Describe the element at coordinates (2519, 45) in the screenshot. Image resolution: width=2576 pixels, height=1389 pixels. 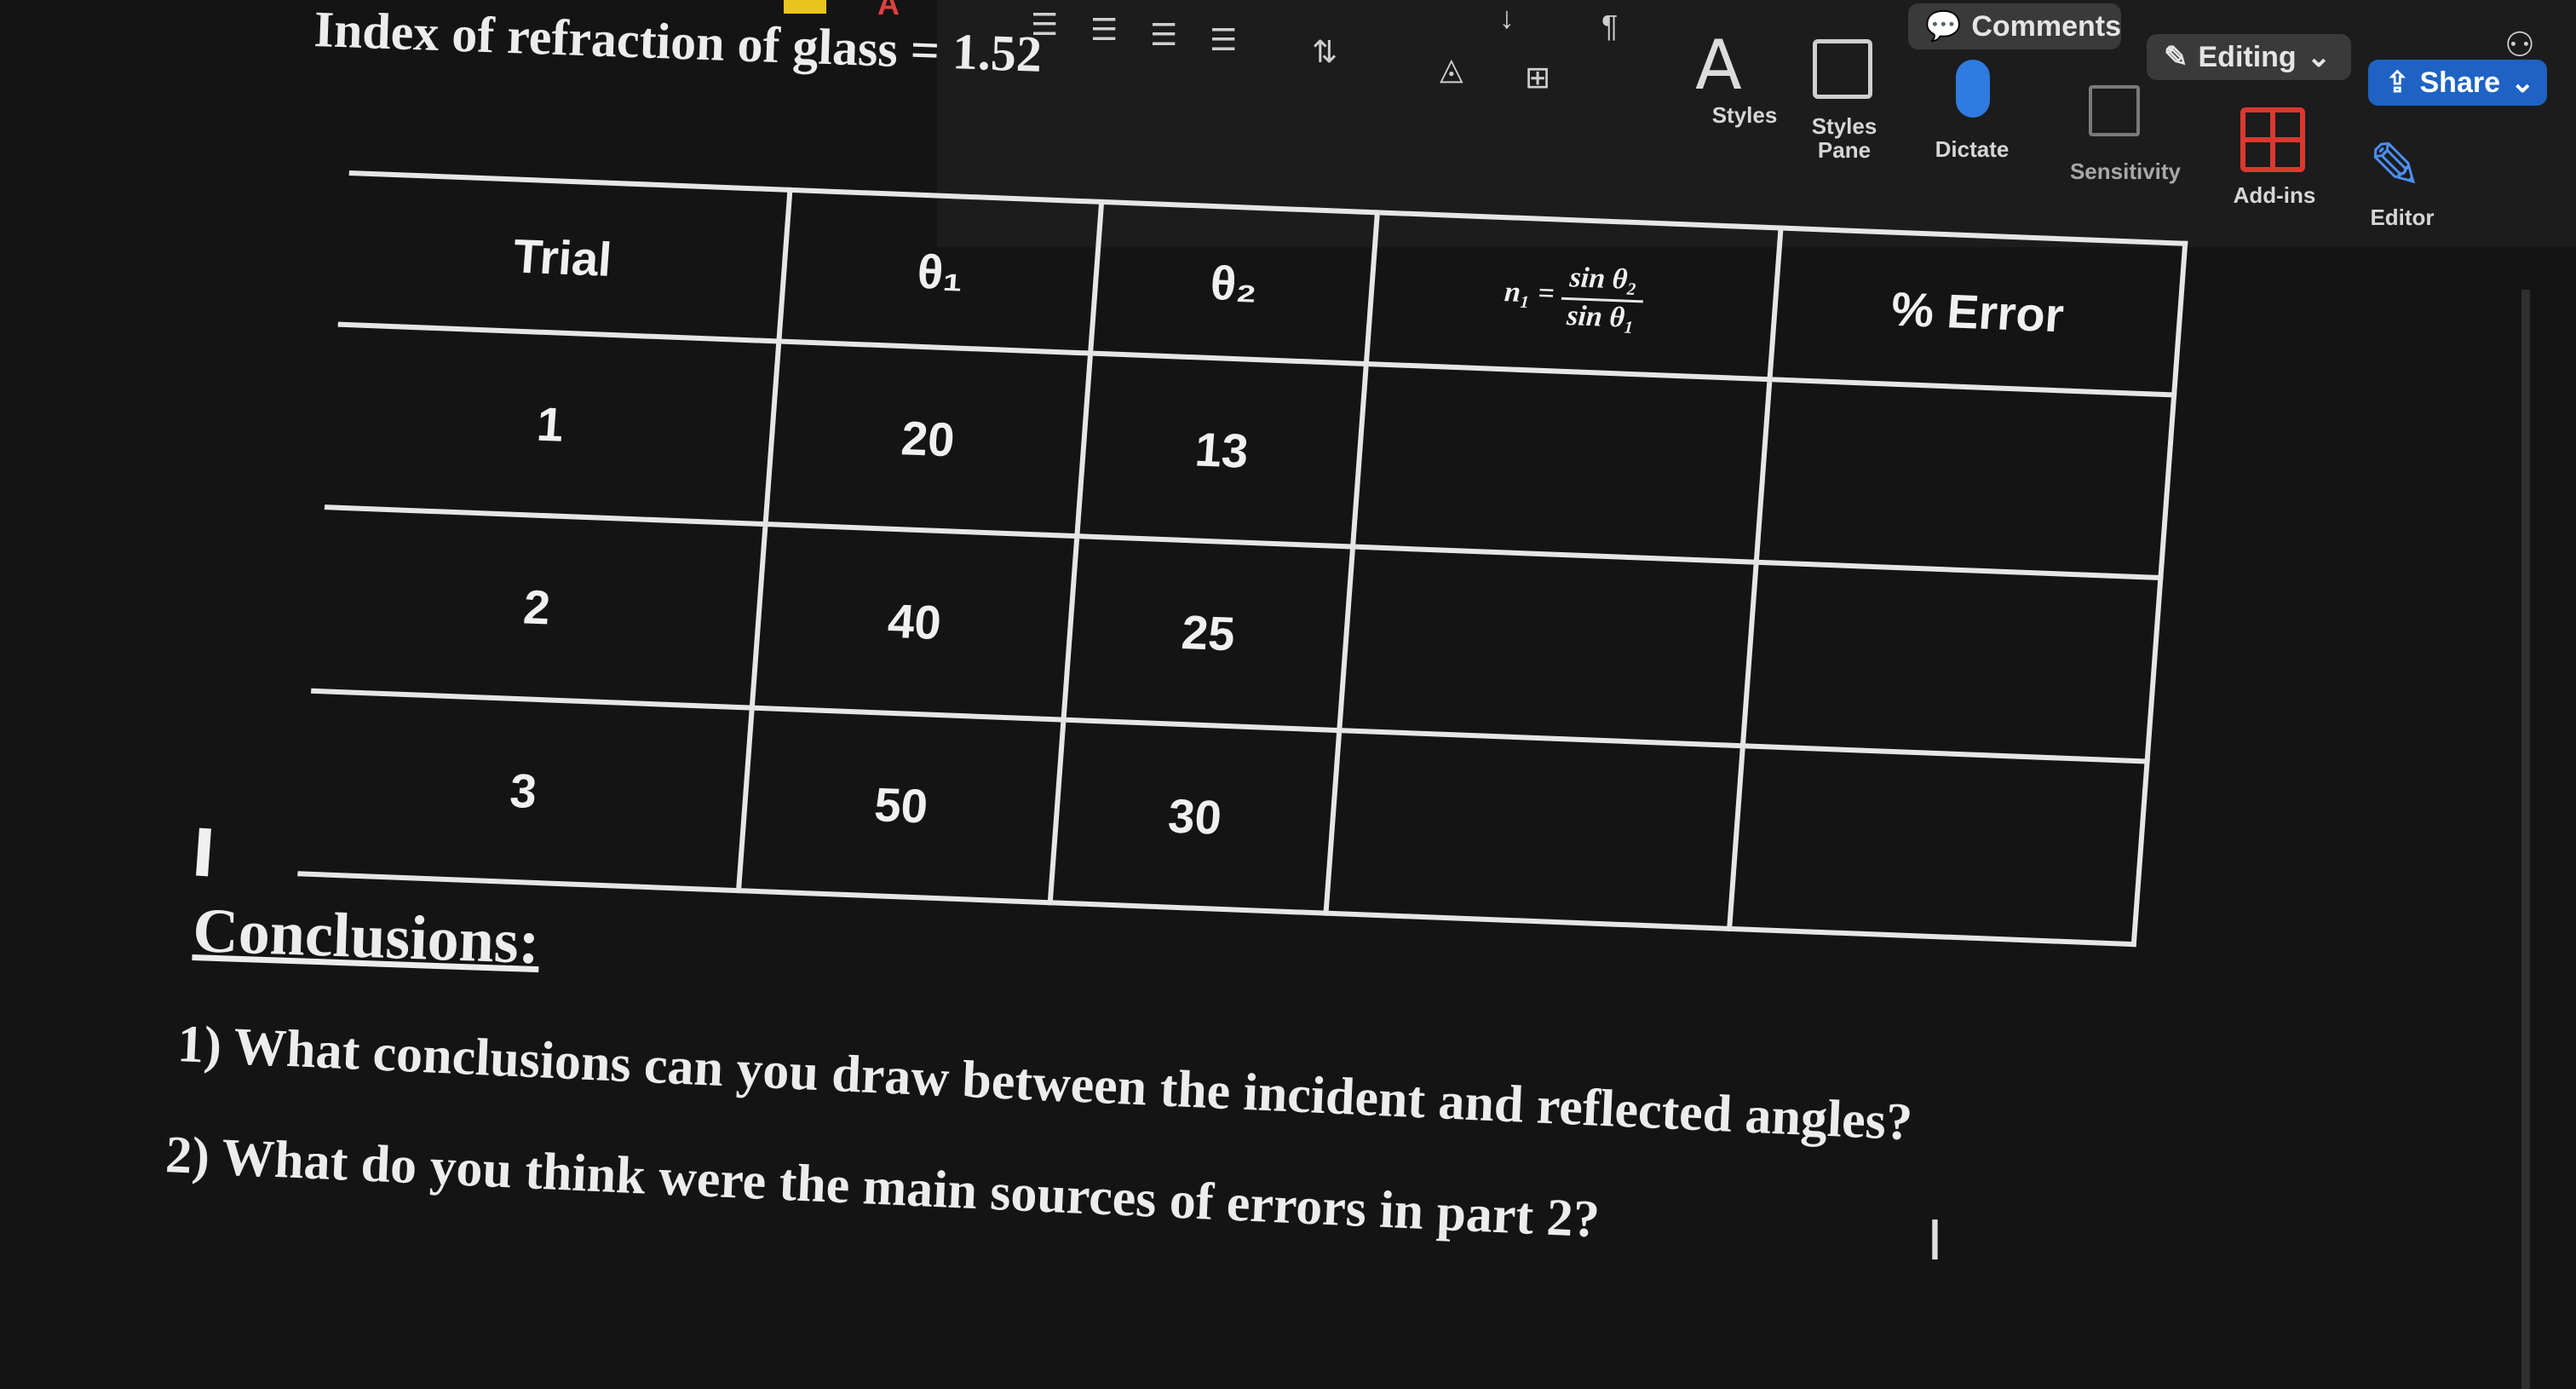
I see `collaborator-icon: ⚇` at that location.